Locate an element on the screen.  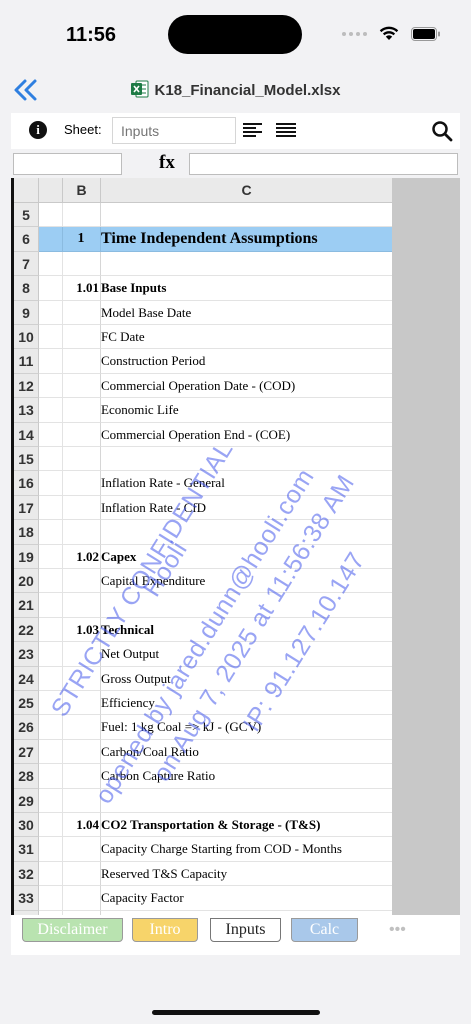
table-row: 22 1.03 Technical is located at coordinates (203, 630).